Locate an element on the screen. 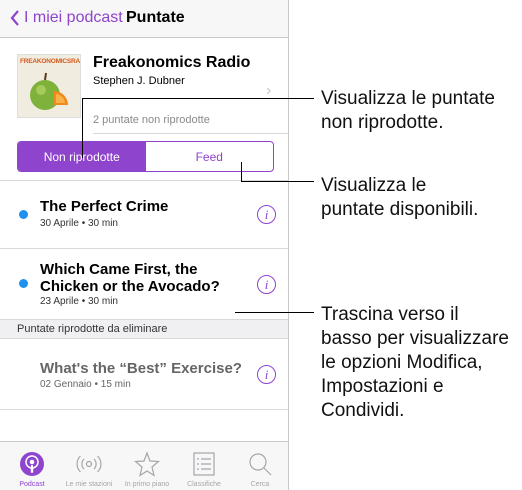  callout-line-text: Condividi. is located at coordinates (363, 410).